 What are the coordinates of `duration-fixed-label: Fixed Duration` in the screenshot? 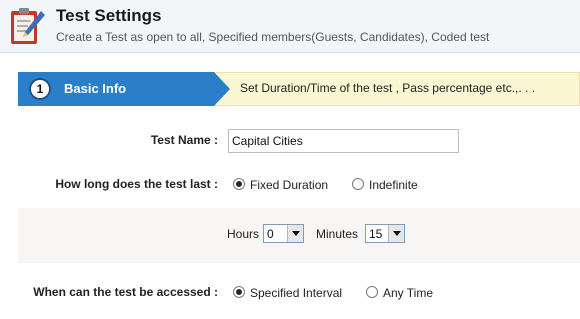 It's located at (289, 185).